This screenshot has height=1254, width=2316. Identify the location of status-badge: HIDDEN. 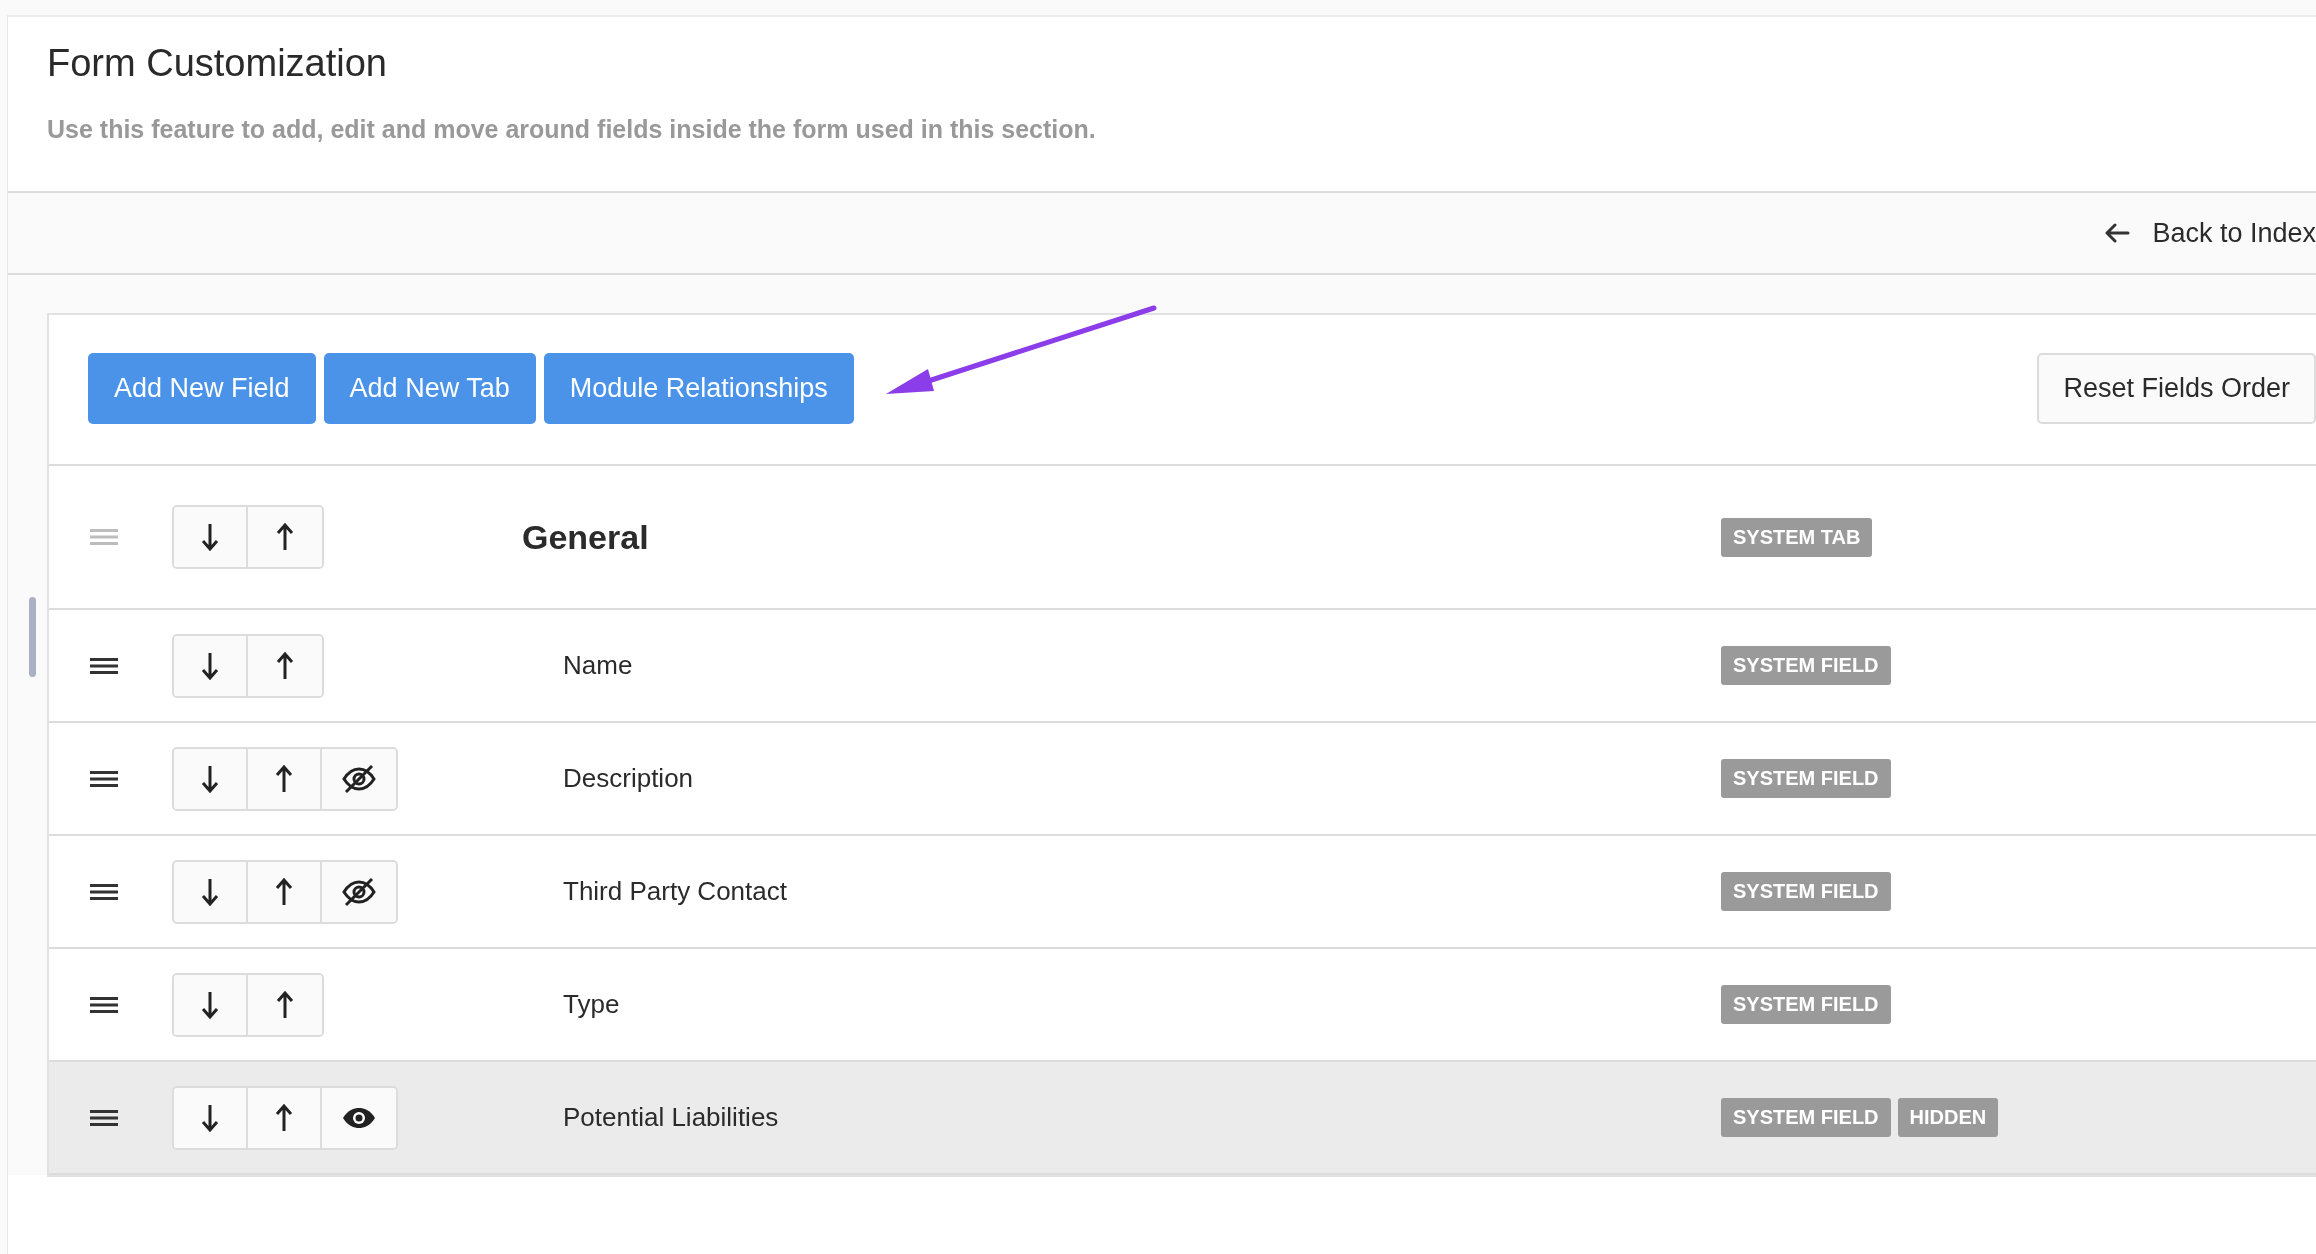
(1948, 1117).